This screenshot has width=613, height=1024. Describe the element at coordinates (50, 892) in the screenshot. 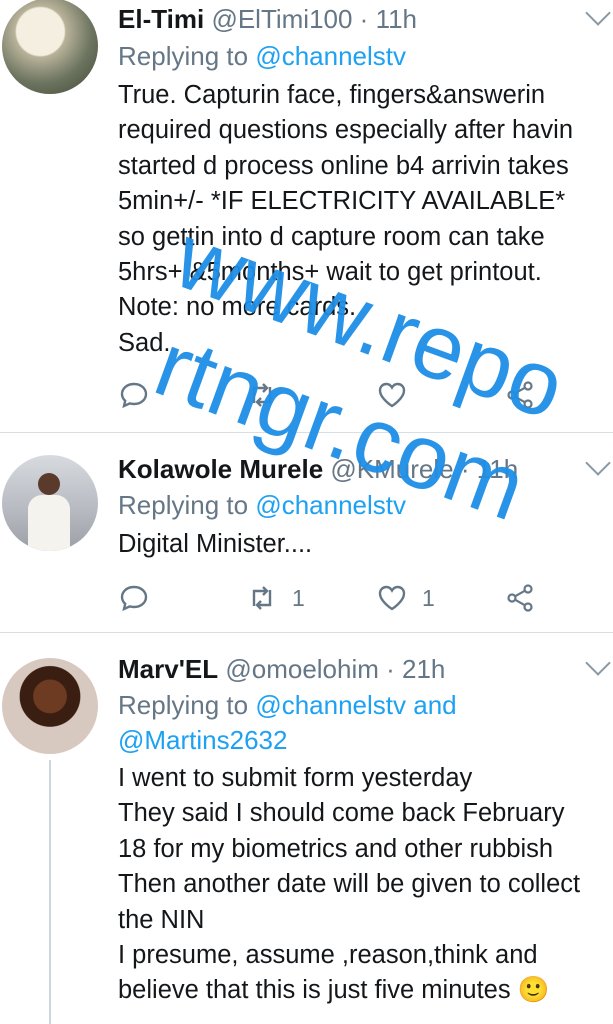

I see `thread-line` at that location.